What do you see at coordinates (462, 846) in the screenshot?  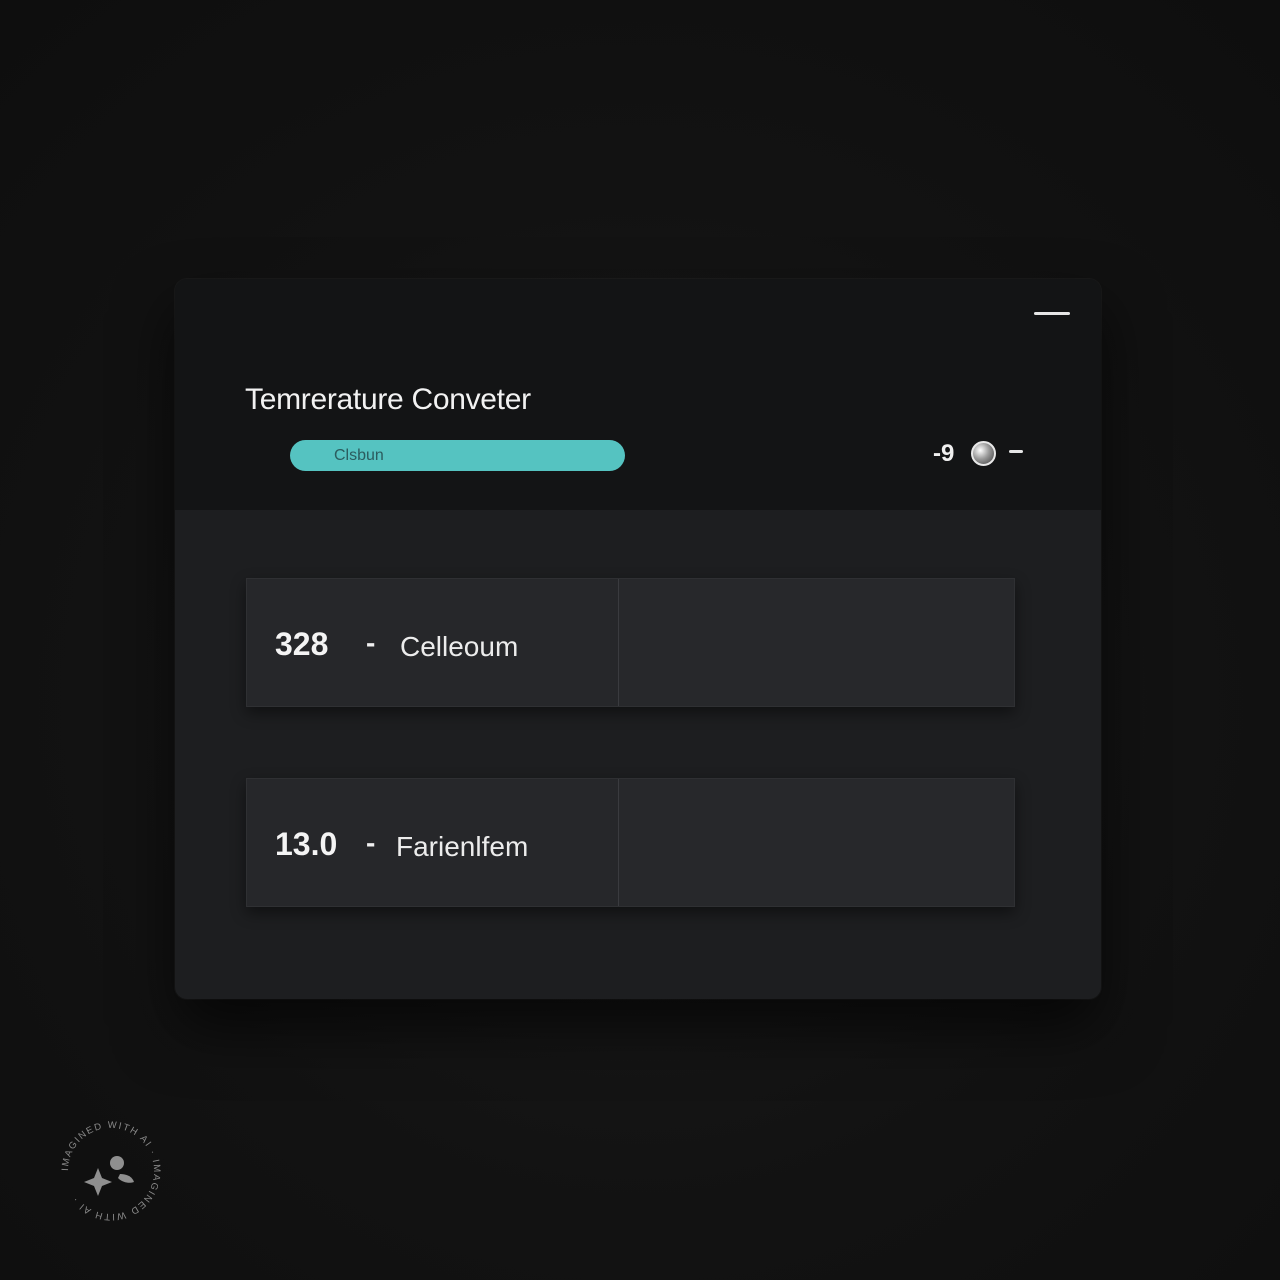 I see `result-unit: Farienlfem` at bounding box center [462, 846].